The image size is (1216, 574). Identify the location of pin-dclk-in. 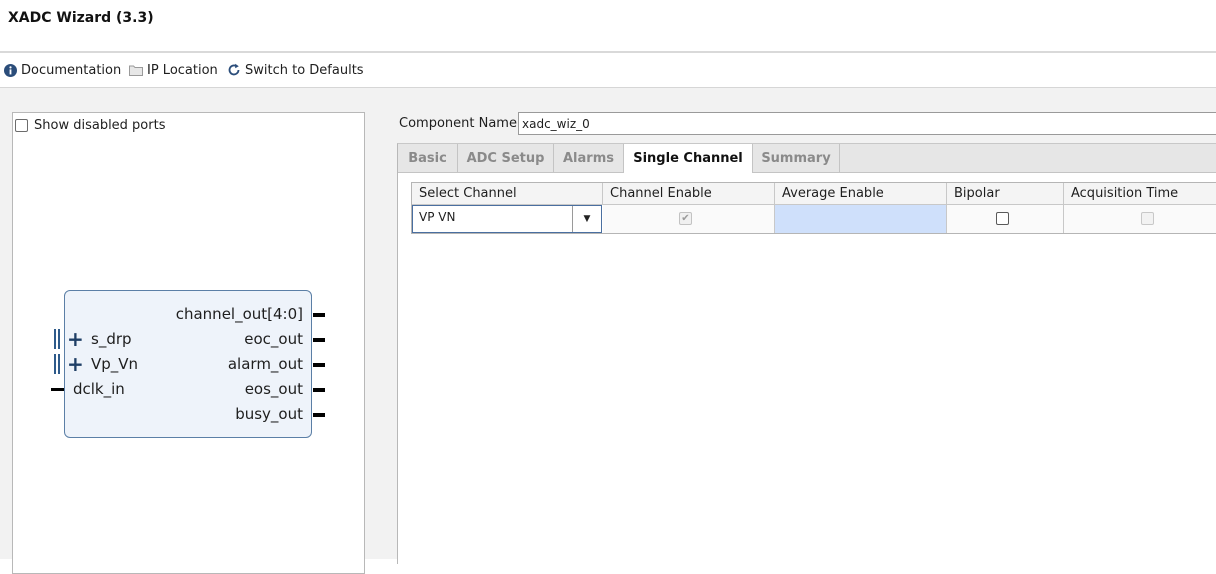
(57, 389).